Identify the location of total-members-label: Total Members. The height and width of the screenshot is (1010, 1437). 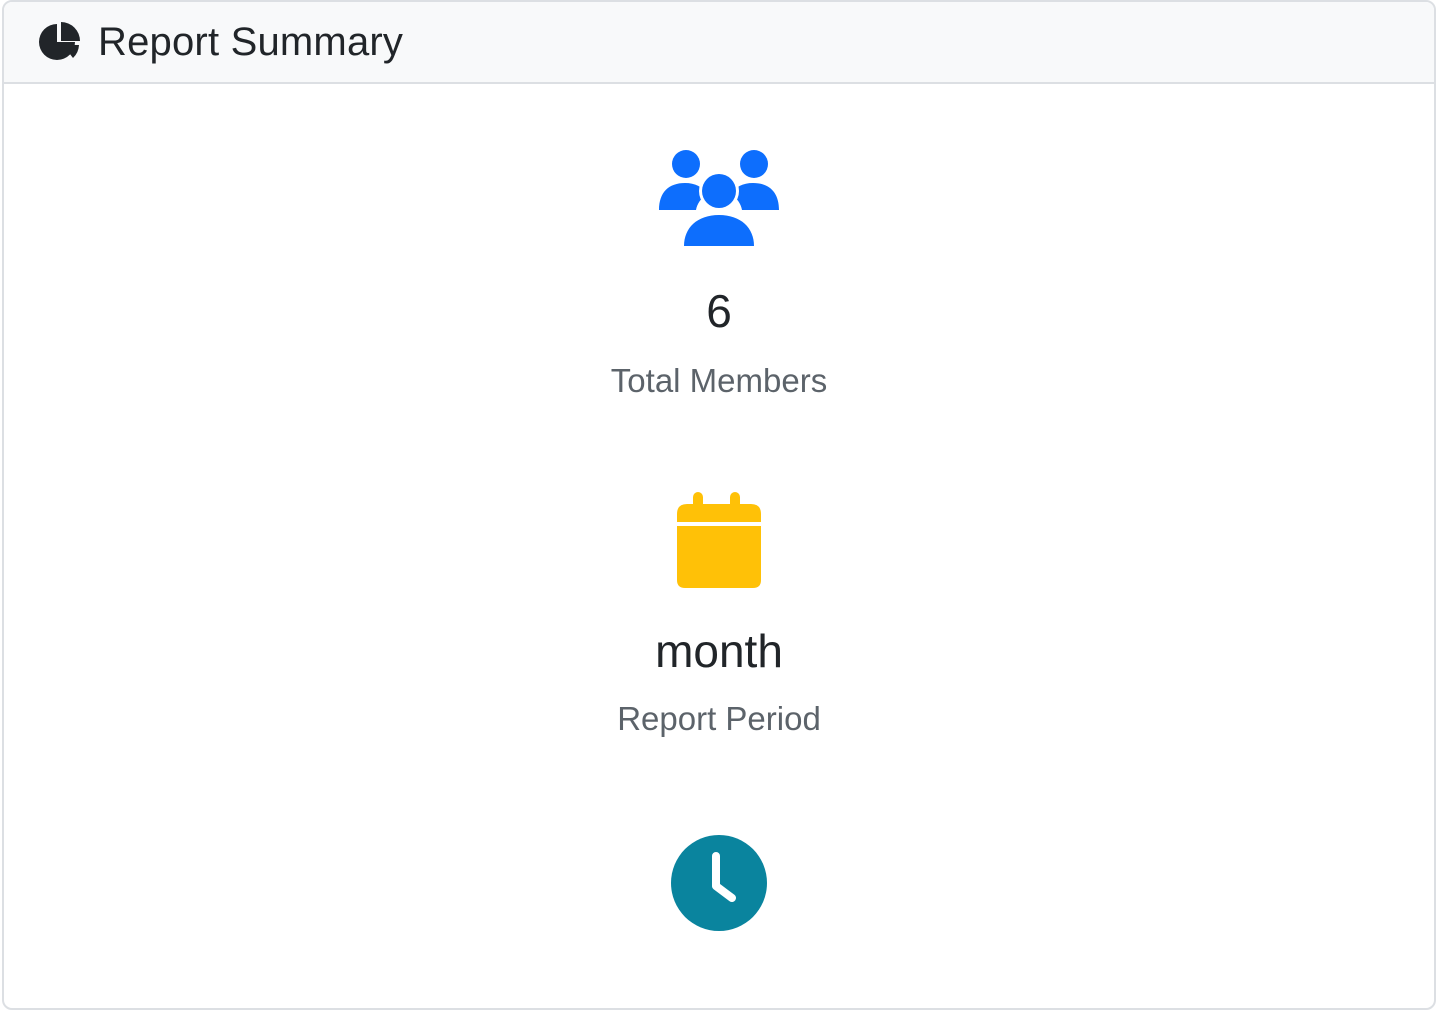
(719, 380).